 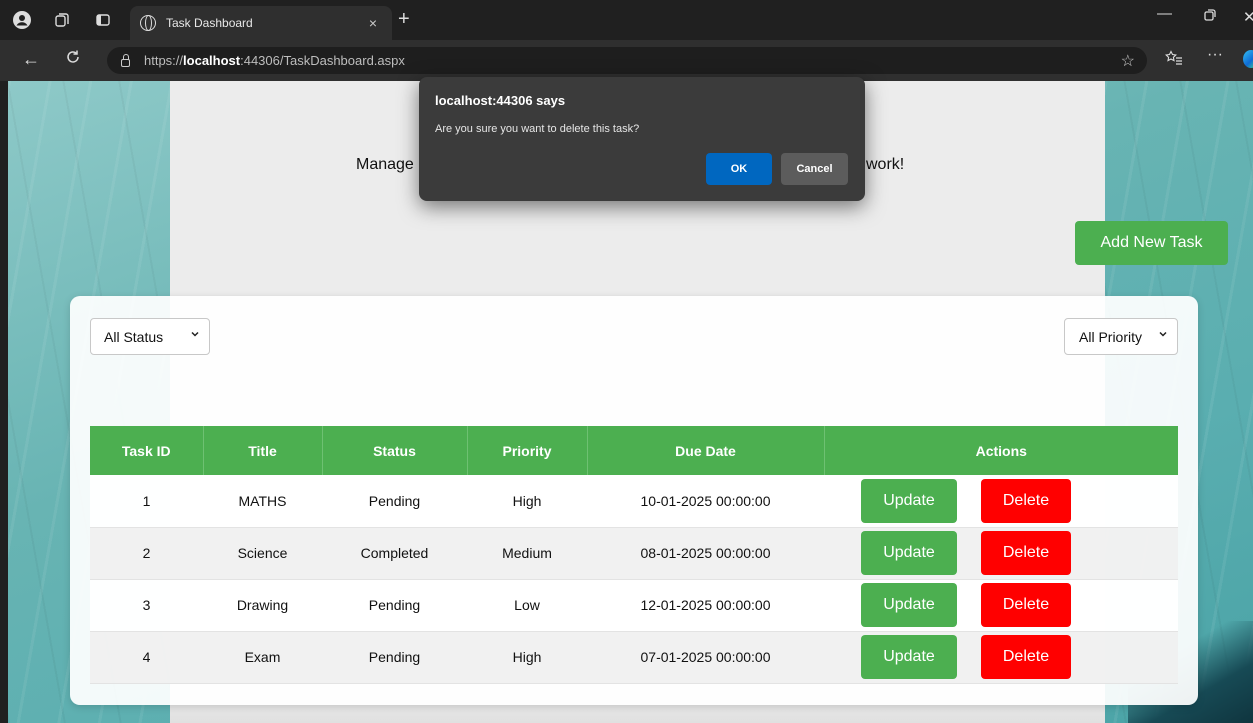 What do you see at coordinates (394, 553) in the screenshot?
I see `cell-status: Completed` at bounding box center [394, 553].